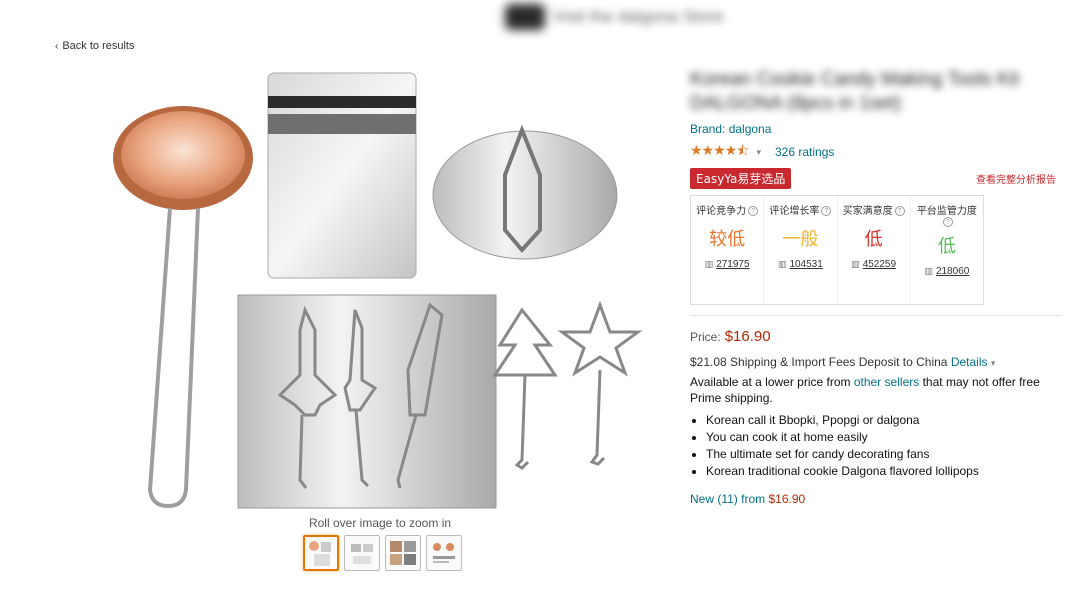 The width and height of the screenshot is (1080, 595). What do you see at coordinates (787, 499) in the screenshot?
I see `new-offers-price: $16.90` at bounding box center [787, 499].